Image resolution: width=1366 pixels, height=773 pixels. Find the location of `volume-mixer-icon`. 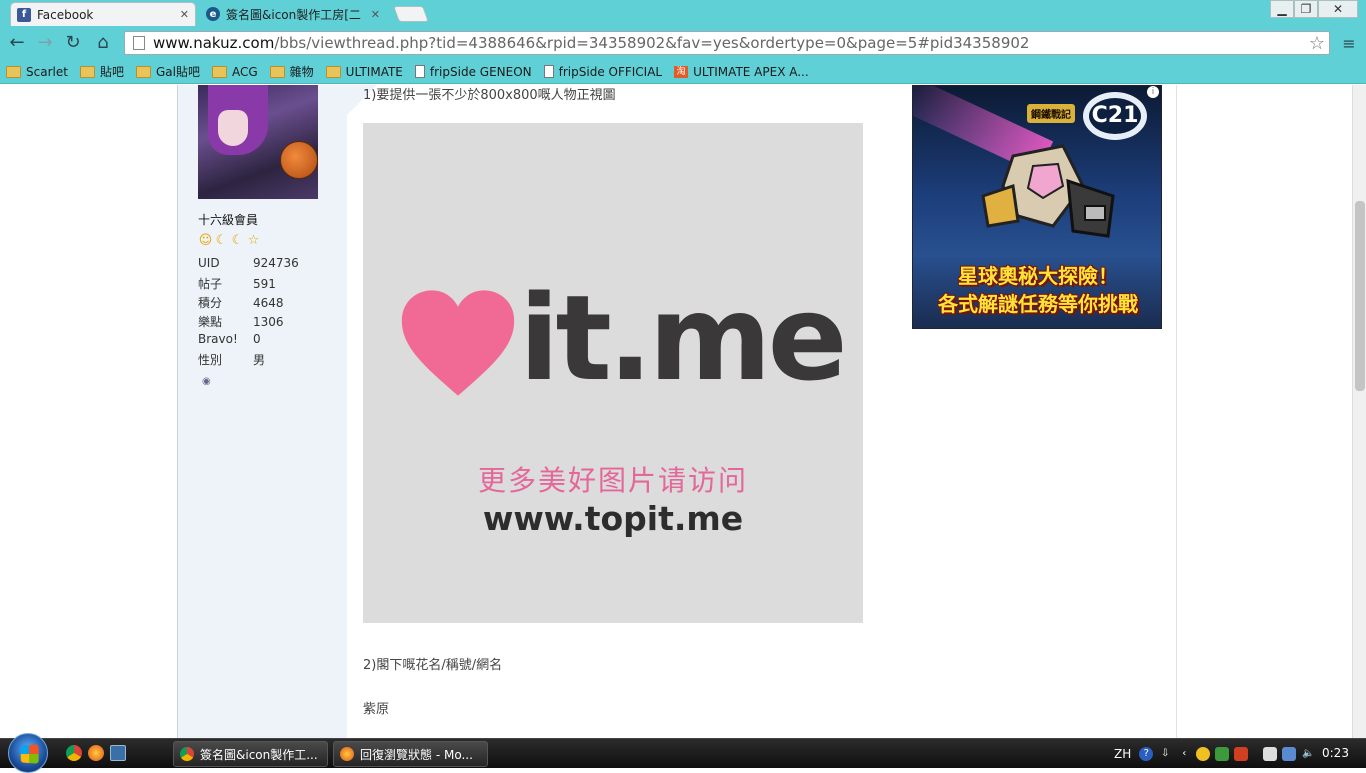

volume-mixer-icon is located at coordinates (1241, 754).